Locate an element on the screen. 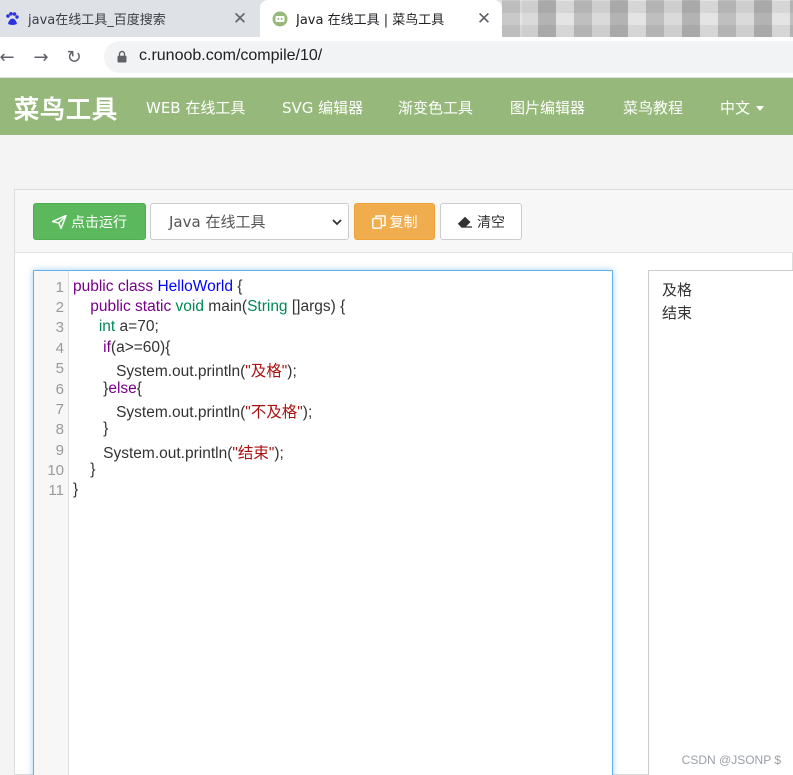  nav-gradient-tool: 渐变色工具 is located at coordinates (435, 107).